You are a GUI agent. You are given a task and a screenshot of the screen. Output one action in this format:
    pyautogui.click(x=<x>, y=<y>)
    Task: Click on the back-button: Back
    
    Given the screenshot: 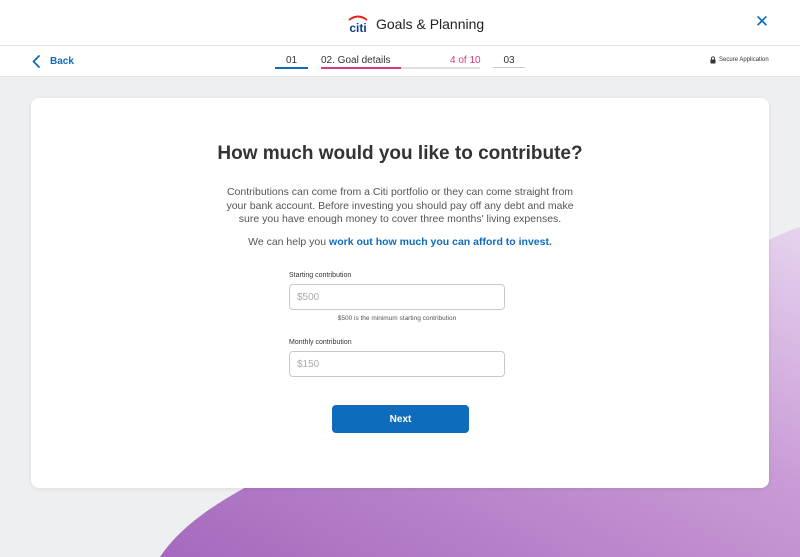 What is the action you would take?
    pyautogui.click(x=53, y=61)
    